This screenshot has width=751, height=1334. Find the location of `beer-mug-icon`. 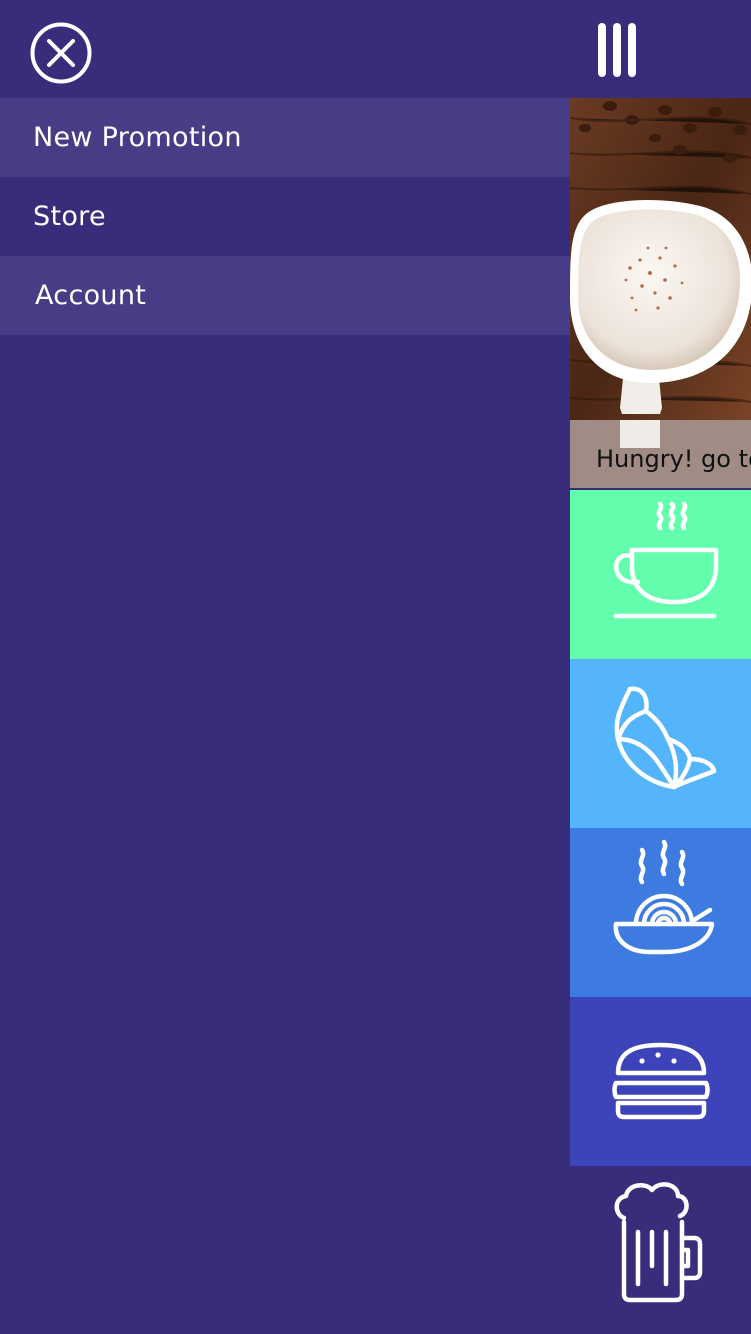

beer-mug-icon is located at coordinates (658, 1242).